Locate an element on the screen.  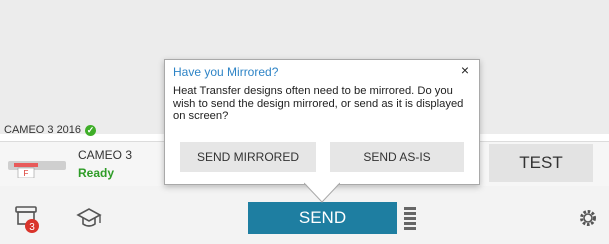
test-button: TEST is located at coordinates (541, 163).